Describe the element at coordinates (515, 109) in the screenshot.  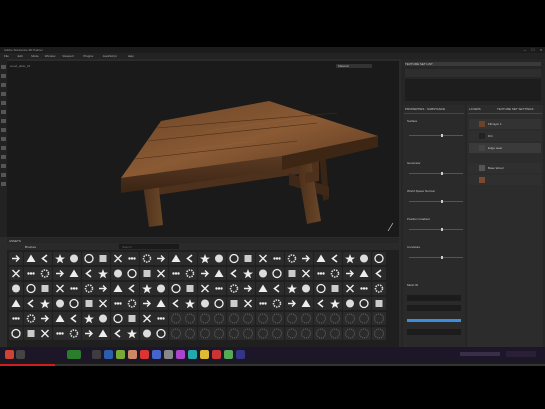
I see `tab-texture-set-settings: TEXTURE SET SETTINGS` at that location.